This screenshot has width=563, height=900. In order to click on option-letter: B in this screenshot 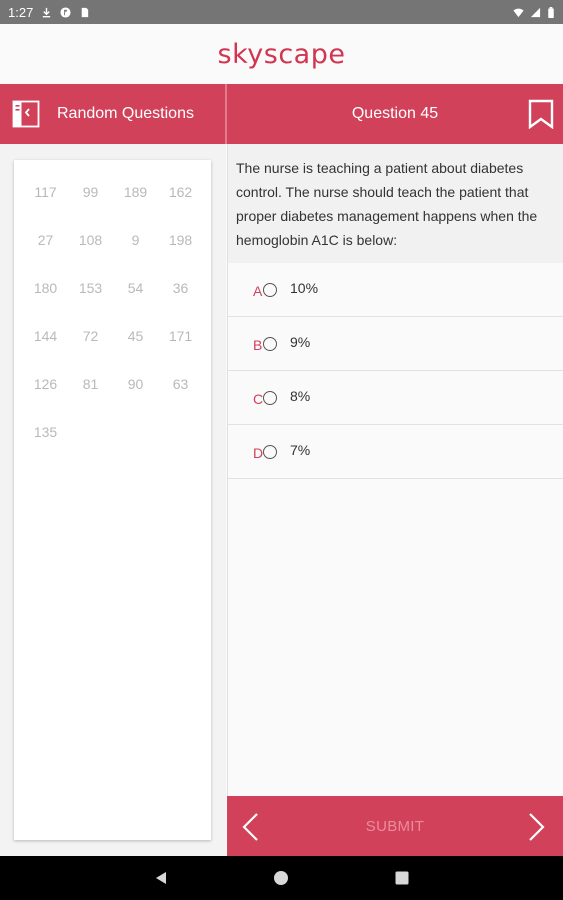, I will do `click(258, 345)`.